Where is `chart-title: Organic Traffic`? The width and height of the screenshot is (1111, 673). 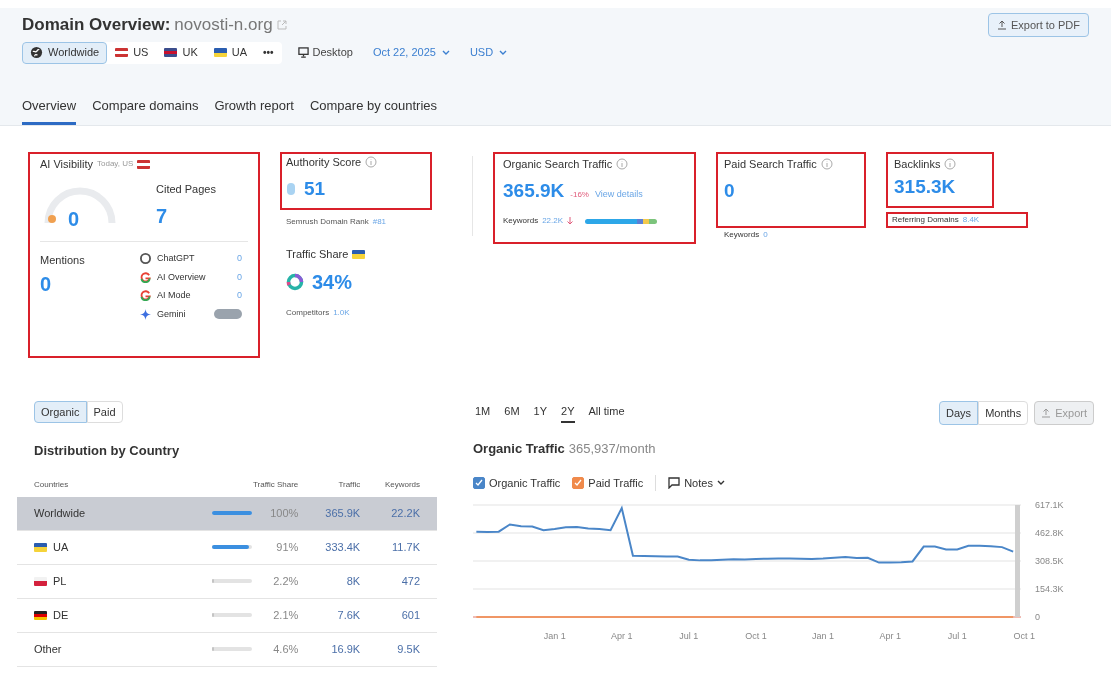
chart-title: Organic Traffic is located at coordinates (519, 449).